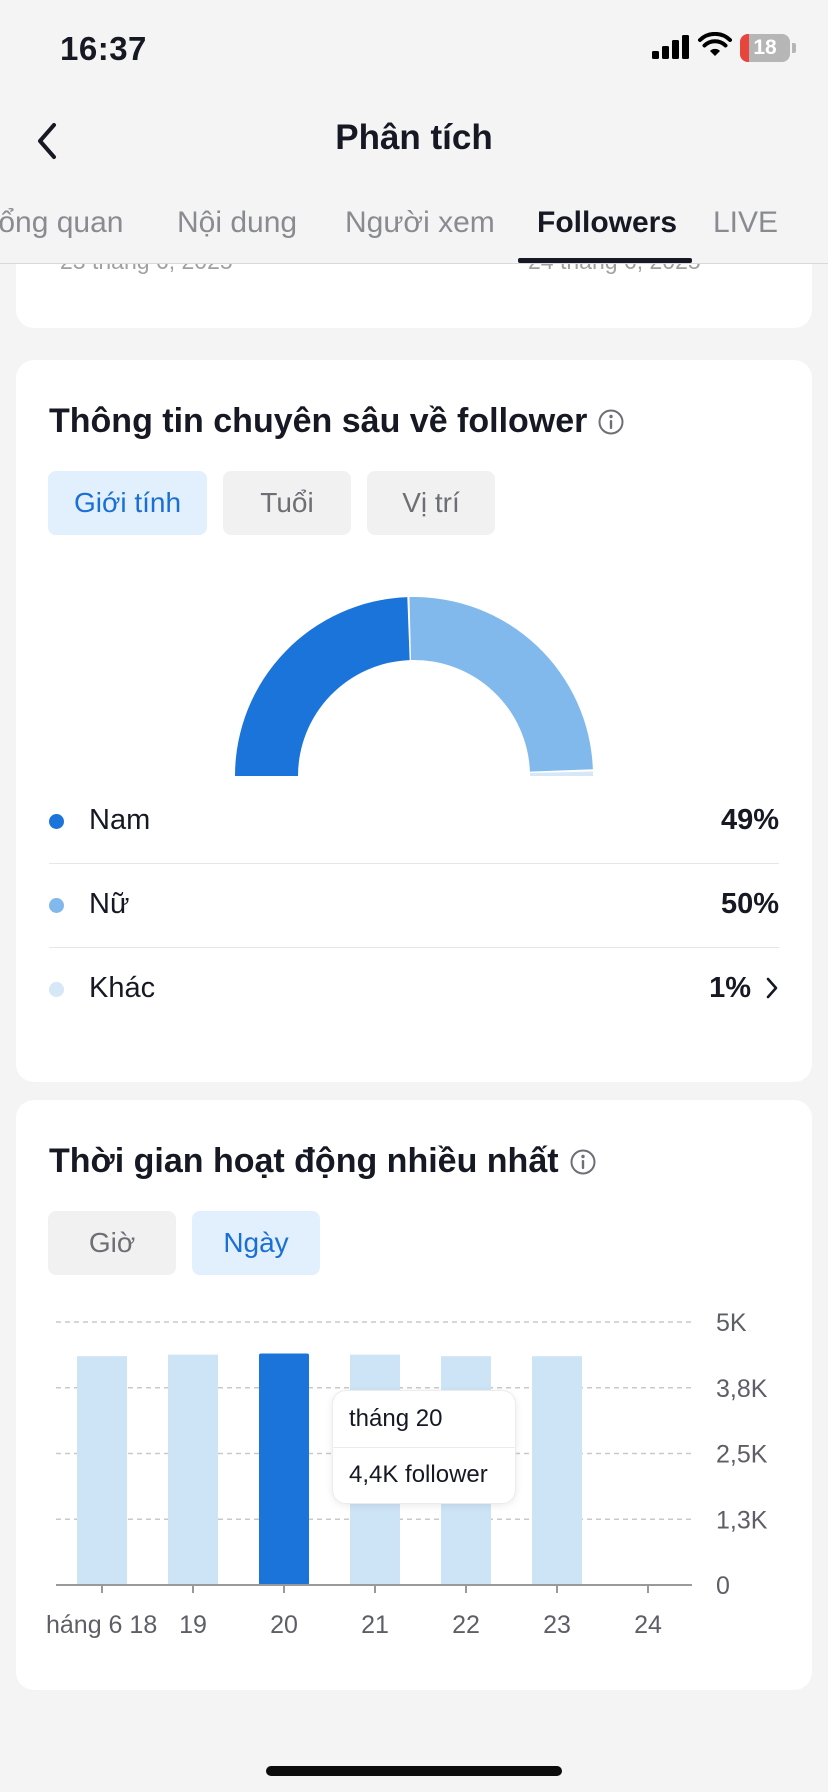  I want to click on legend-row-other: Khác 1%, so click(414, 990).